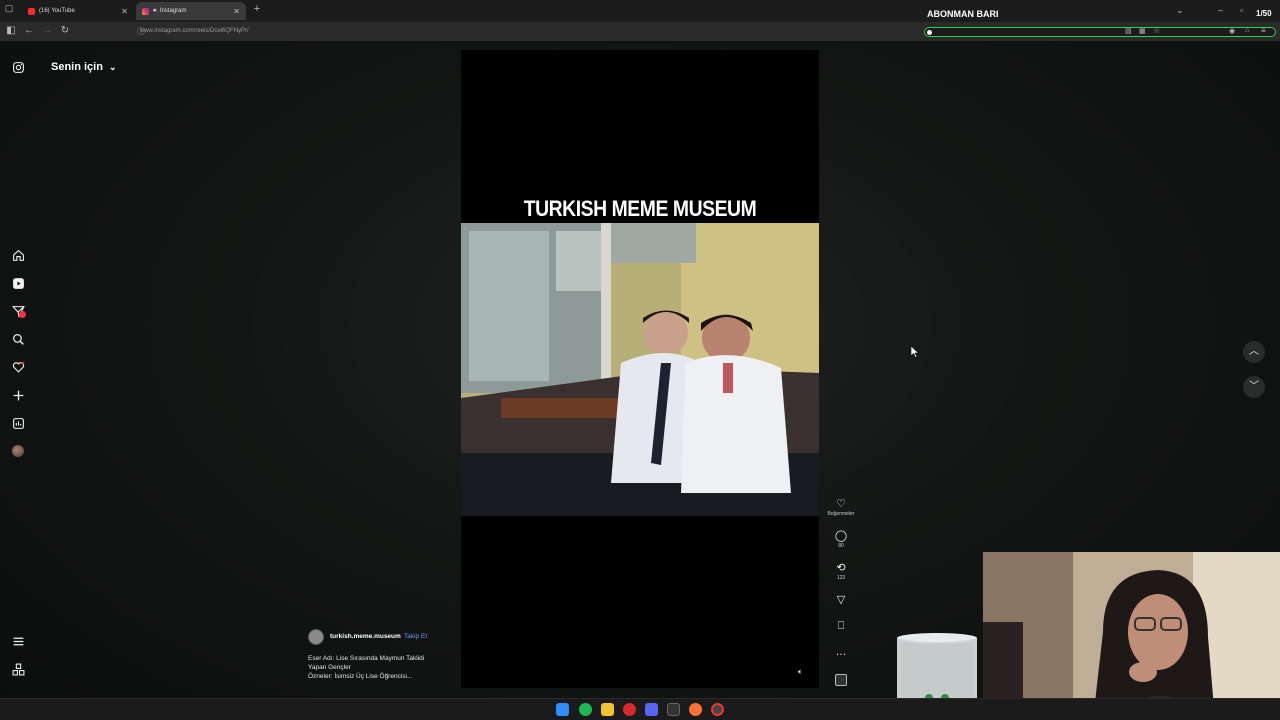  I want to click on like-button: ♡ Beğenmeler, so click(841, 507).